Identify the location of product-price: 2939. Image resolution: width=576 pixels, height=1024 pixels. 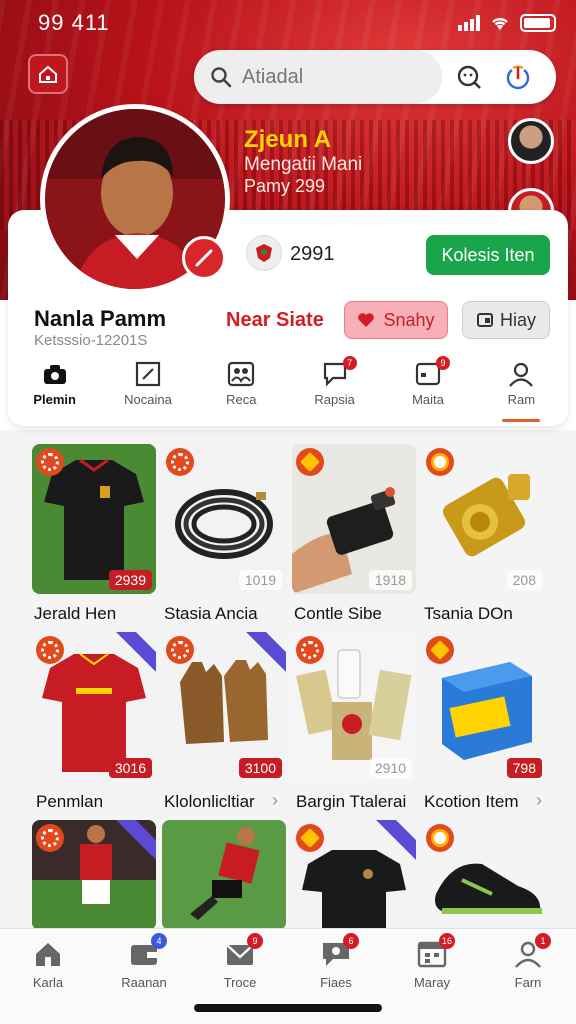
(130, 580).